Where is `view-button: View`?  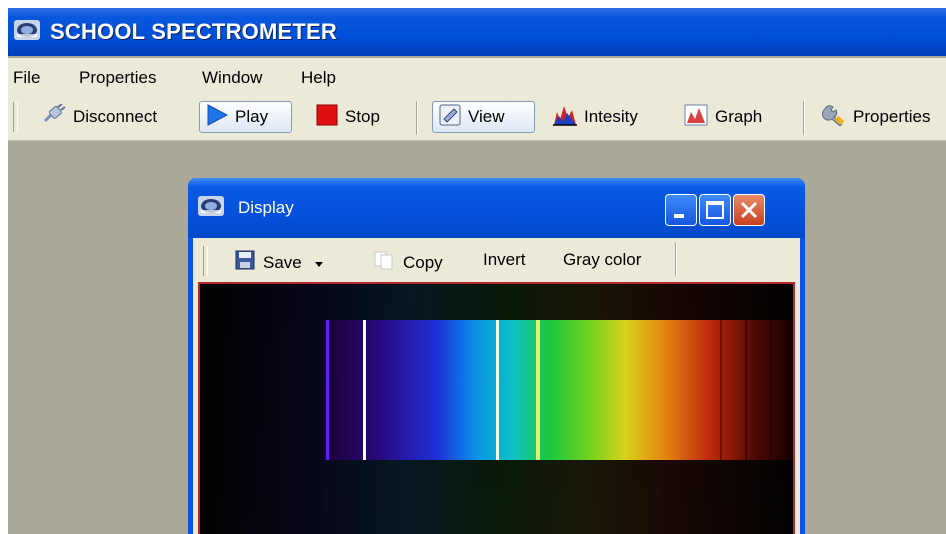 view-button: View is located at coordinates (483, 117).